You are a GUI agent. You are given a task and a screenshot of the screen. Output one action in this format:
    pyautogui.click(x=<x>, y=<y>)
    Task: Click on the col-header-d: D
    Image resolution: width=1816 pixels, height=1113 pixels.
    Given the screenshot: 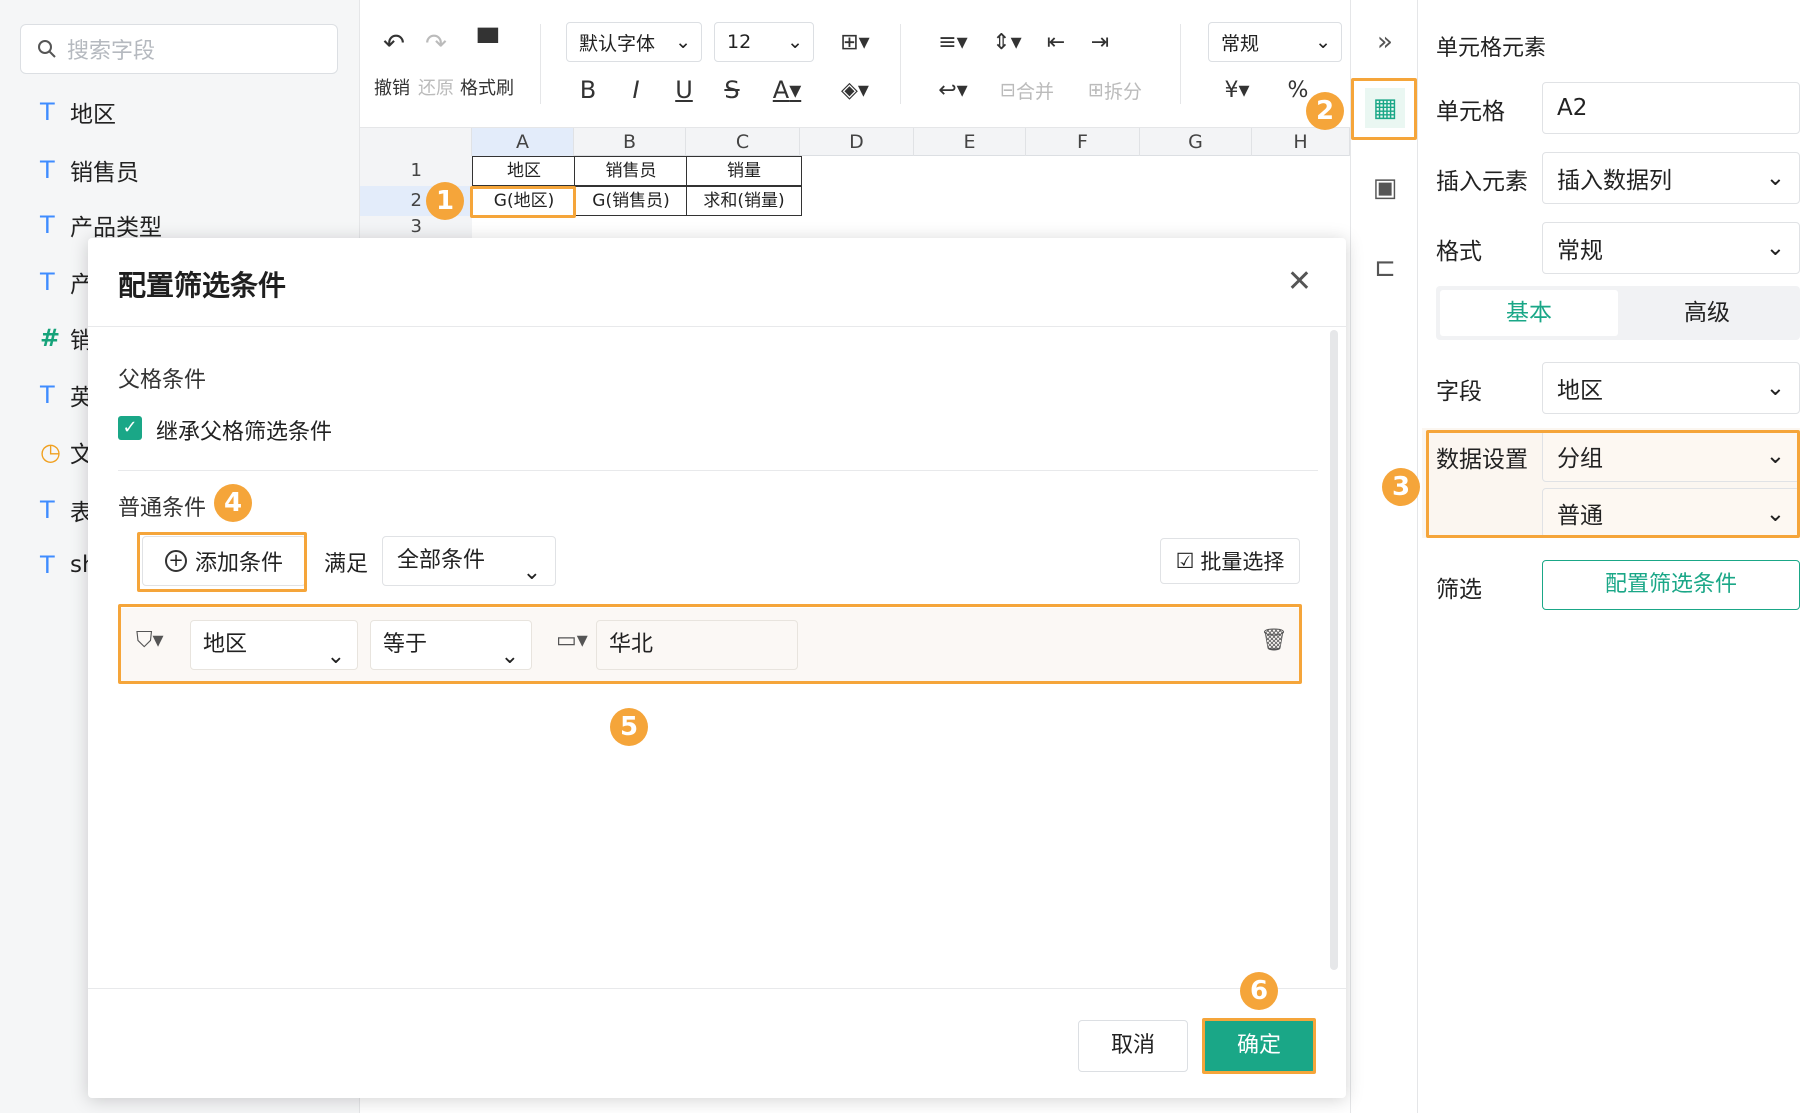 What is the action you would take?
    pyautogui.click(x=857, y=142)
    